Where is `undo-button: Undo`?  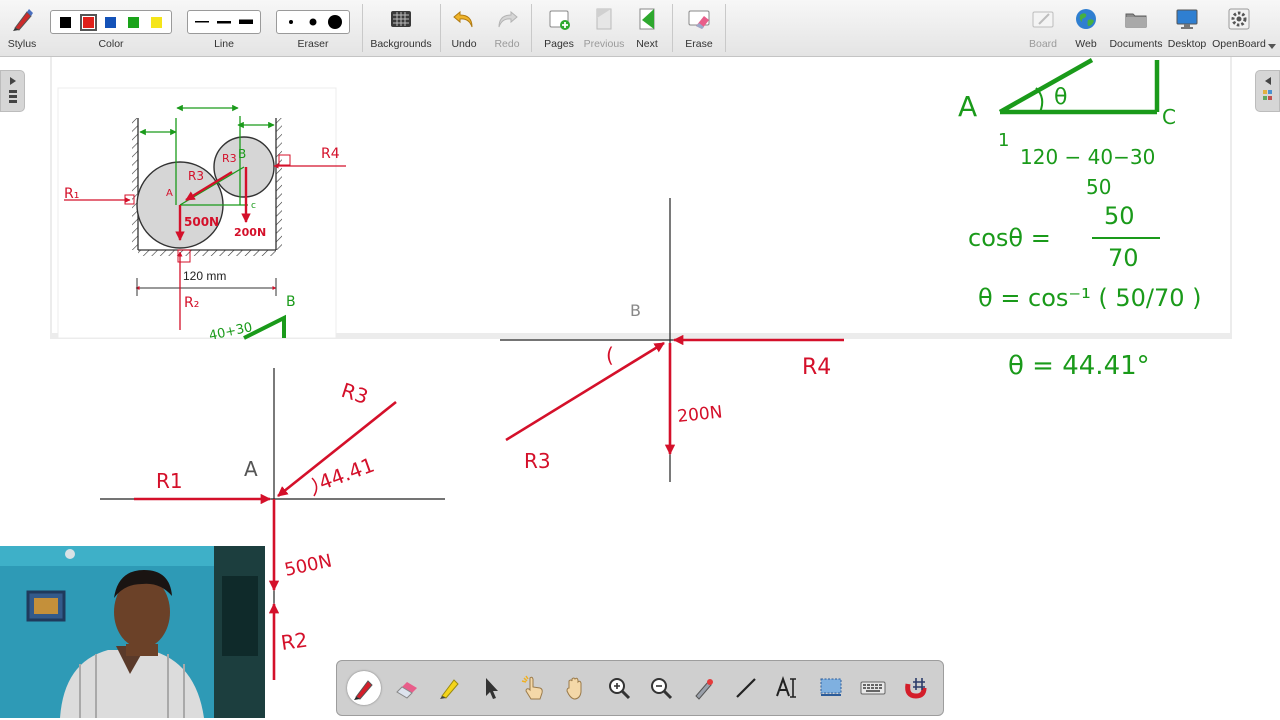 undo-button: Undo is located at coordinates (464, 28).